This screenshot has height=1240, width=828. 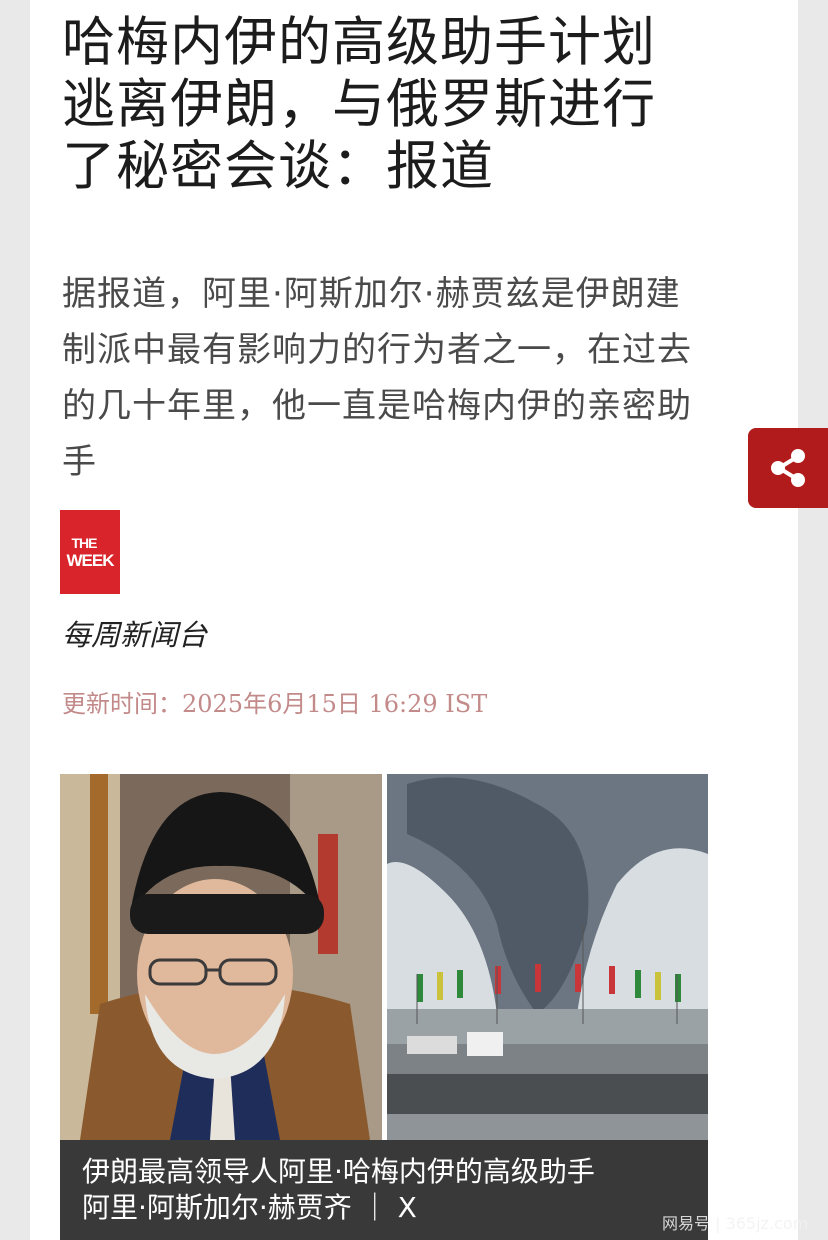 I want to click on smoke-image, so click(x=547, y=957).